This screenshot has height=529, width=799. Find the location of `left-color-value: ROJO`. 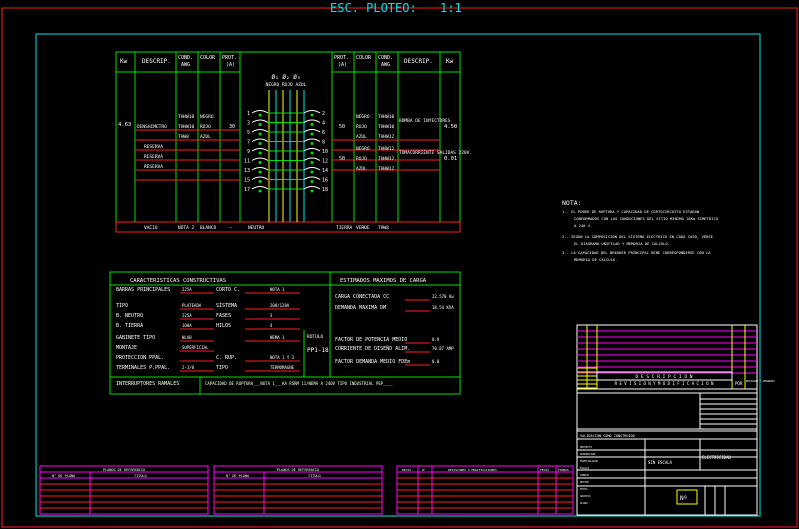

left-color-value: ROJO is located at coordinates (205, 127).